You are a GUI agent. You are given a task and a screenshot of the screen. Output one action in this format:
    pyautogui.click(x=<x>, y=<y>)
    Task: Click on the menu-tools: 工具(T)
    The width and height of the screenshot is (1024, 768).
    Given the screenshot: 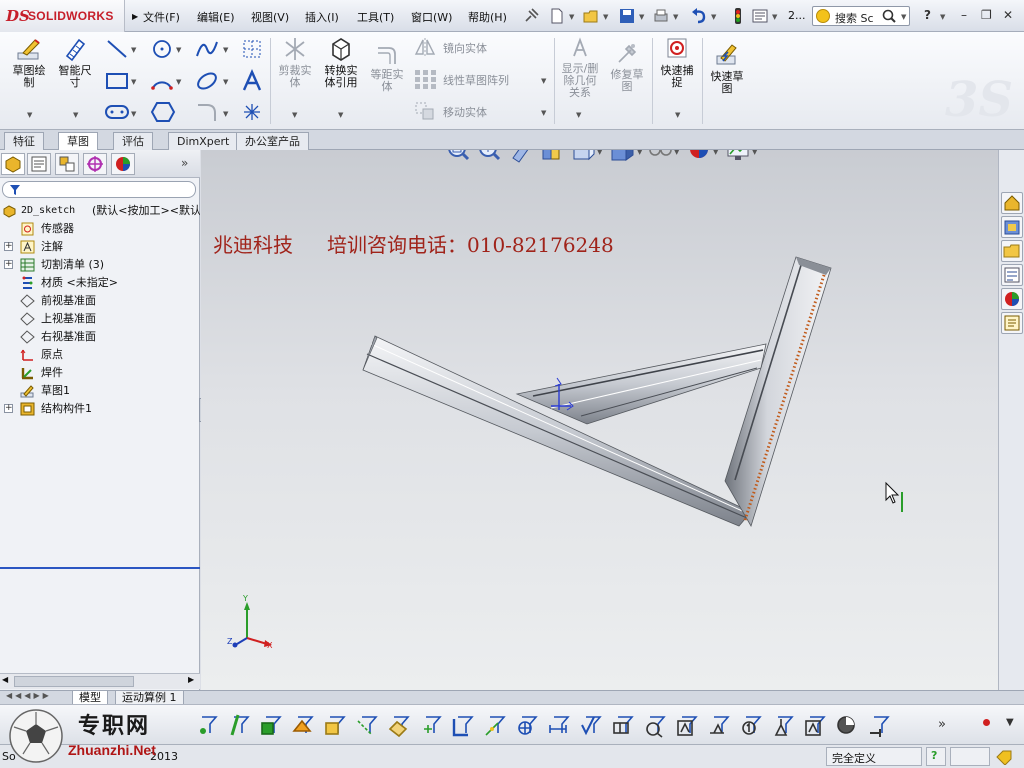 What is the action you would take?
    pyautogui.click(x=375, y=17)
    